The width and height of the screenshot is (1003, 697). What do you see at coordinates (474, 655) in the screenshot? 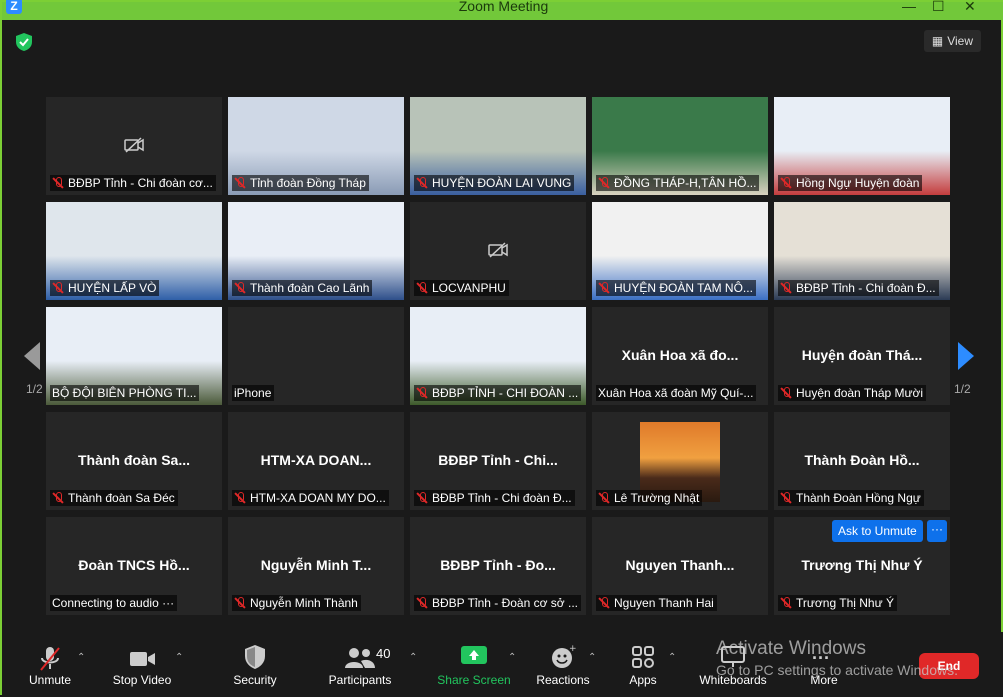
I see `share-screen-icon` at bounding box center [474, 655].